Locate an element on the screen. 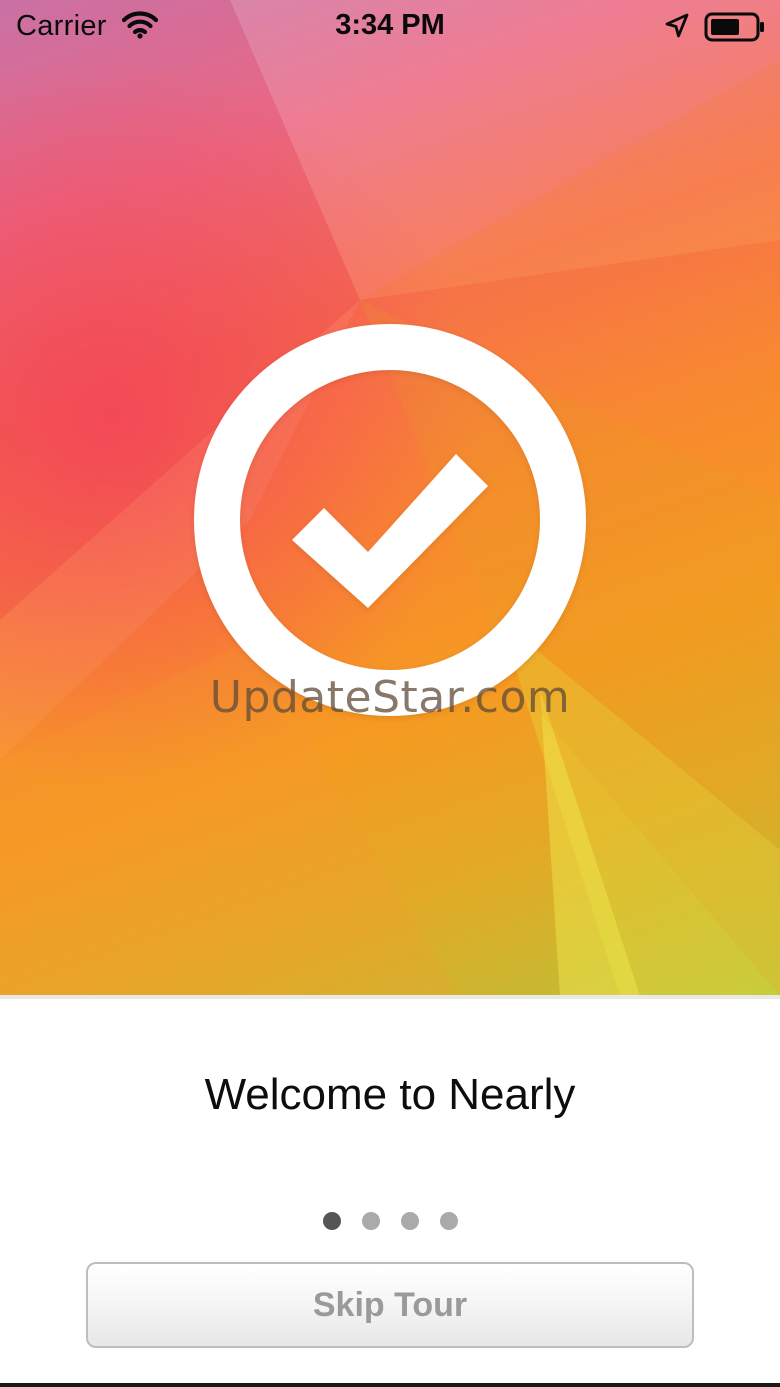 This screenshot has height=1387, width=780. status-bar: Carrier 3:34 PM is located at coordinates (390, 27).